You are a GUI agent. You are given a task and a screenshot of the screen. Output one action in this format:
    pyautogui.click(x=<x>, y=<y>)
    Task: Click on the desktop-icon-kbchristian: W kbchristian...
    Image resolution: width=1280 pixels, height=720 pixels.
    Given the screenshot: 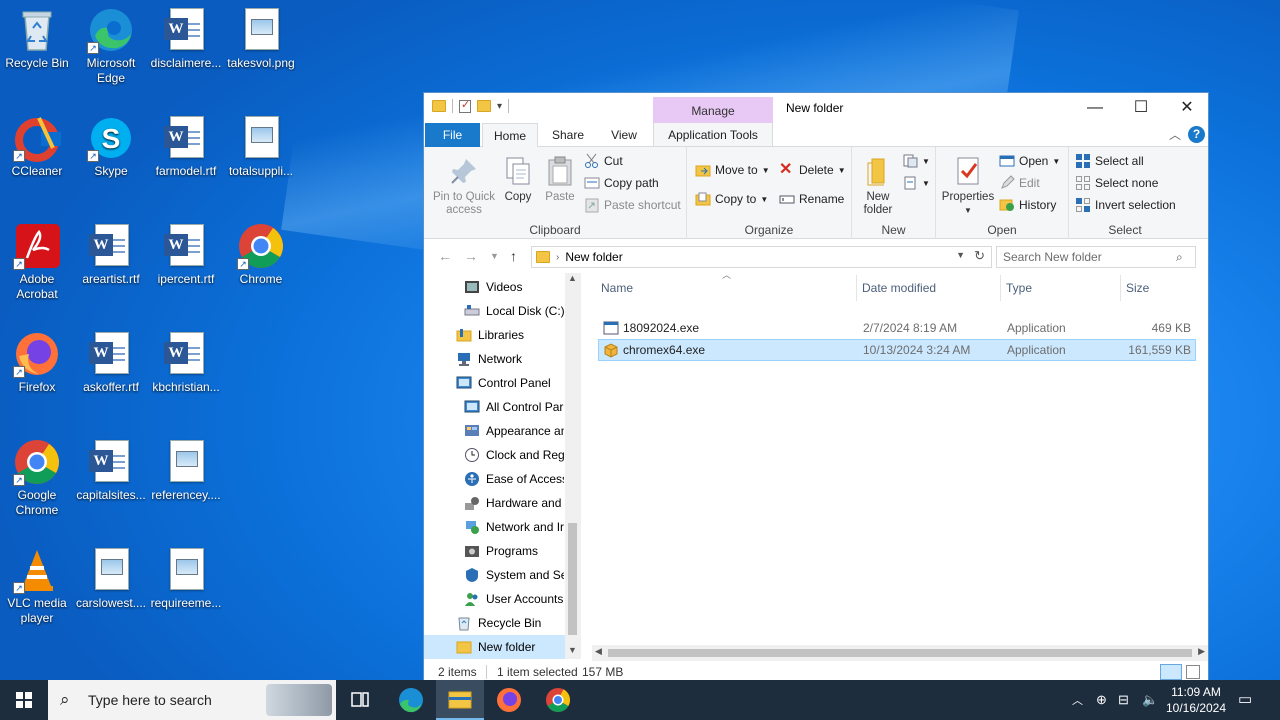 What is the action you would take?
    pyautogui.click(x=186, y=362)
    